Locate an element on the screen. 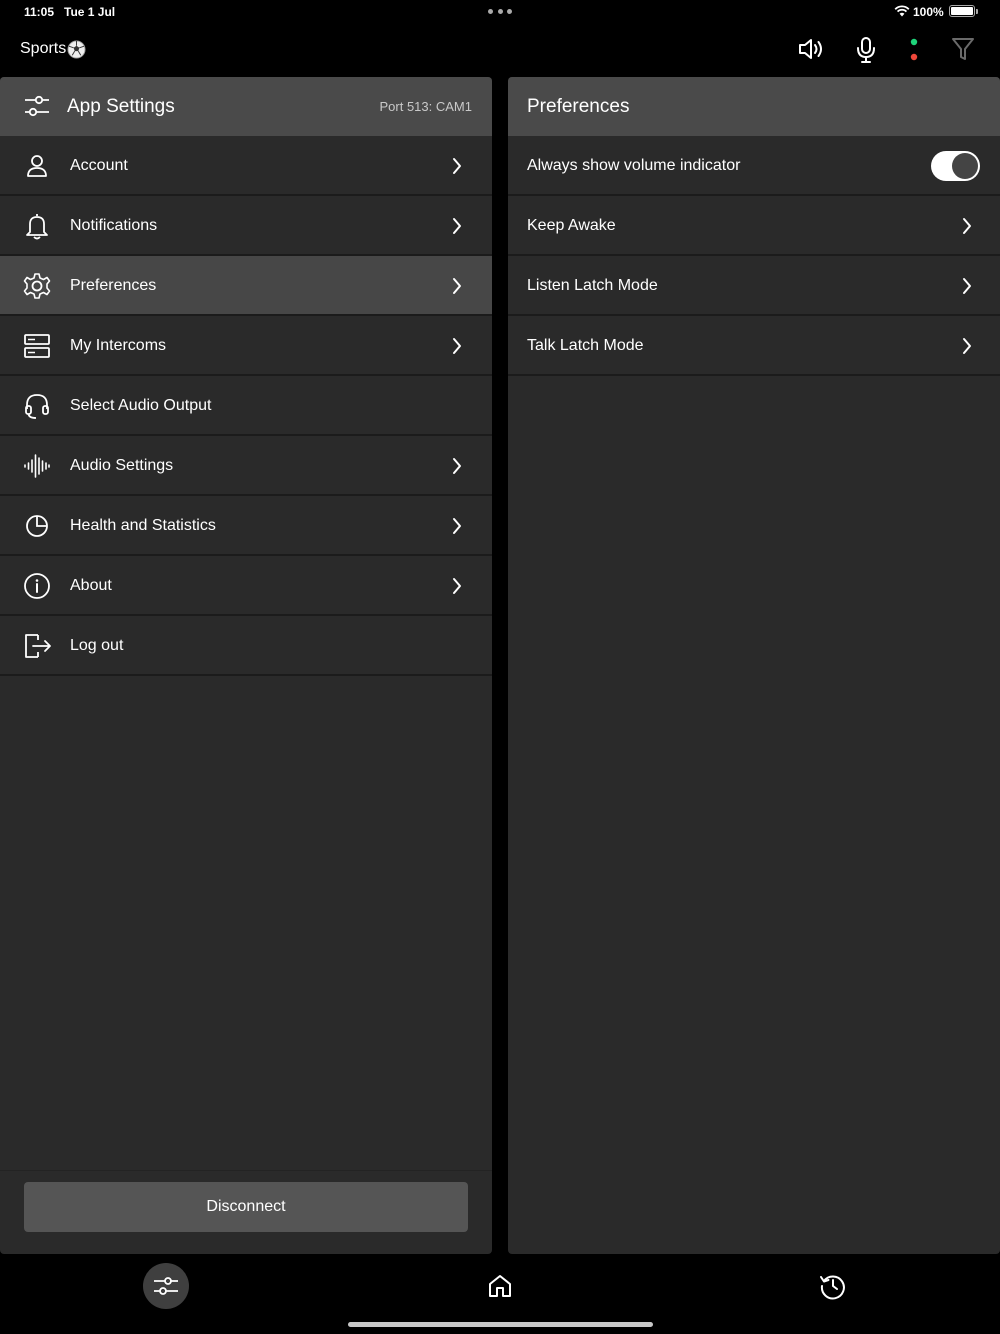 The height and width of the screenshot is (1334, 1000). wifi-icon is located at coordinates (902, 11).